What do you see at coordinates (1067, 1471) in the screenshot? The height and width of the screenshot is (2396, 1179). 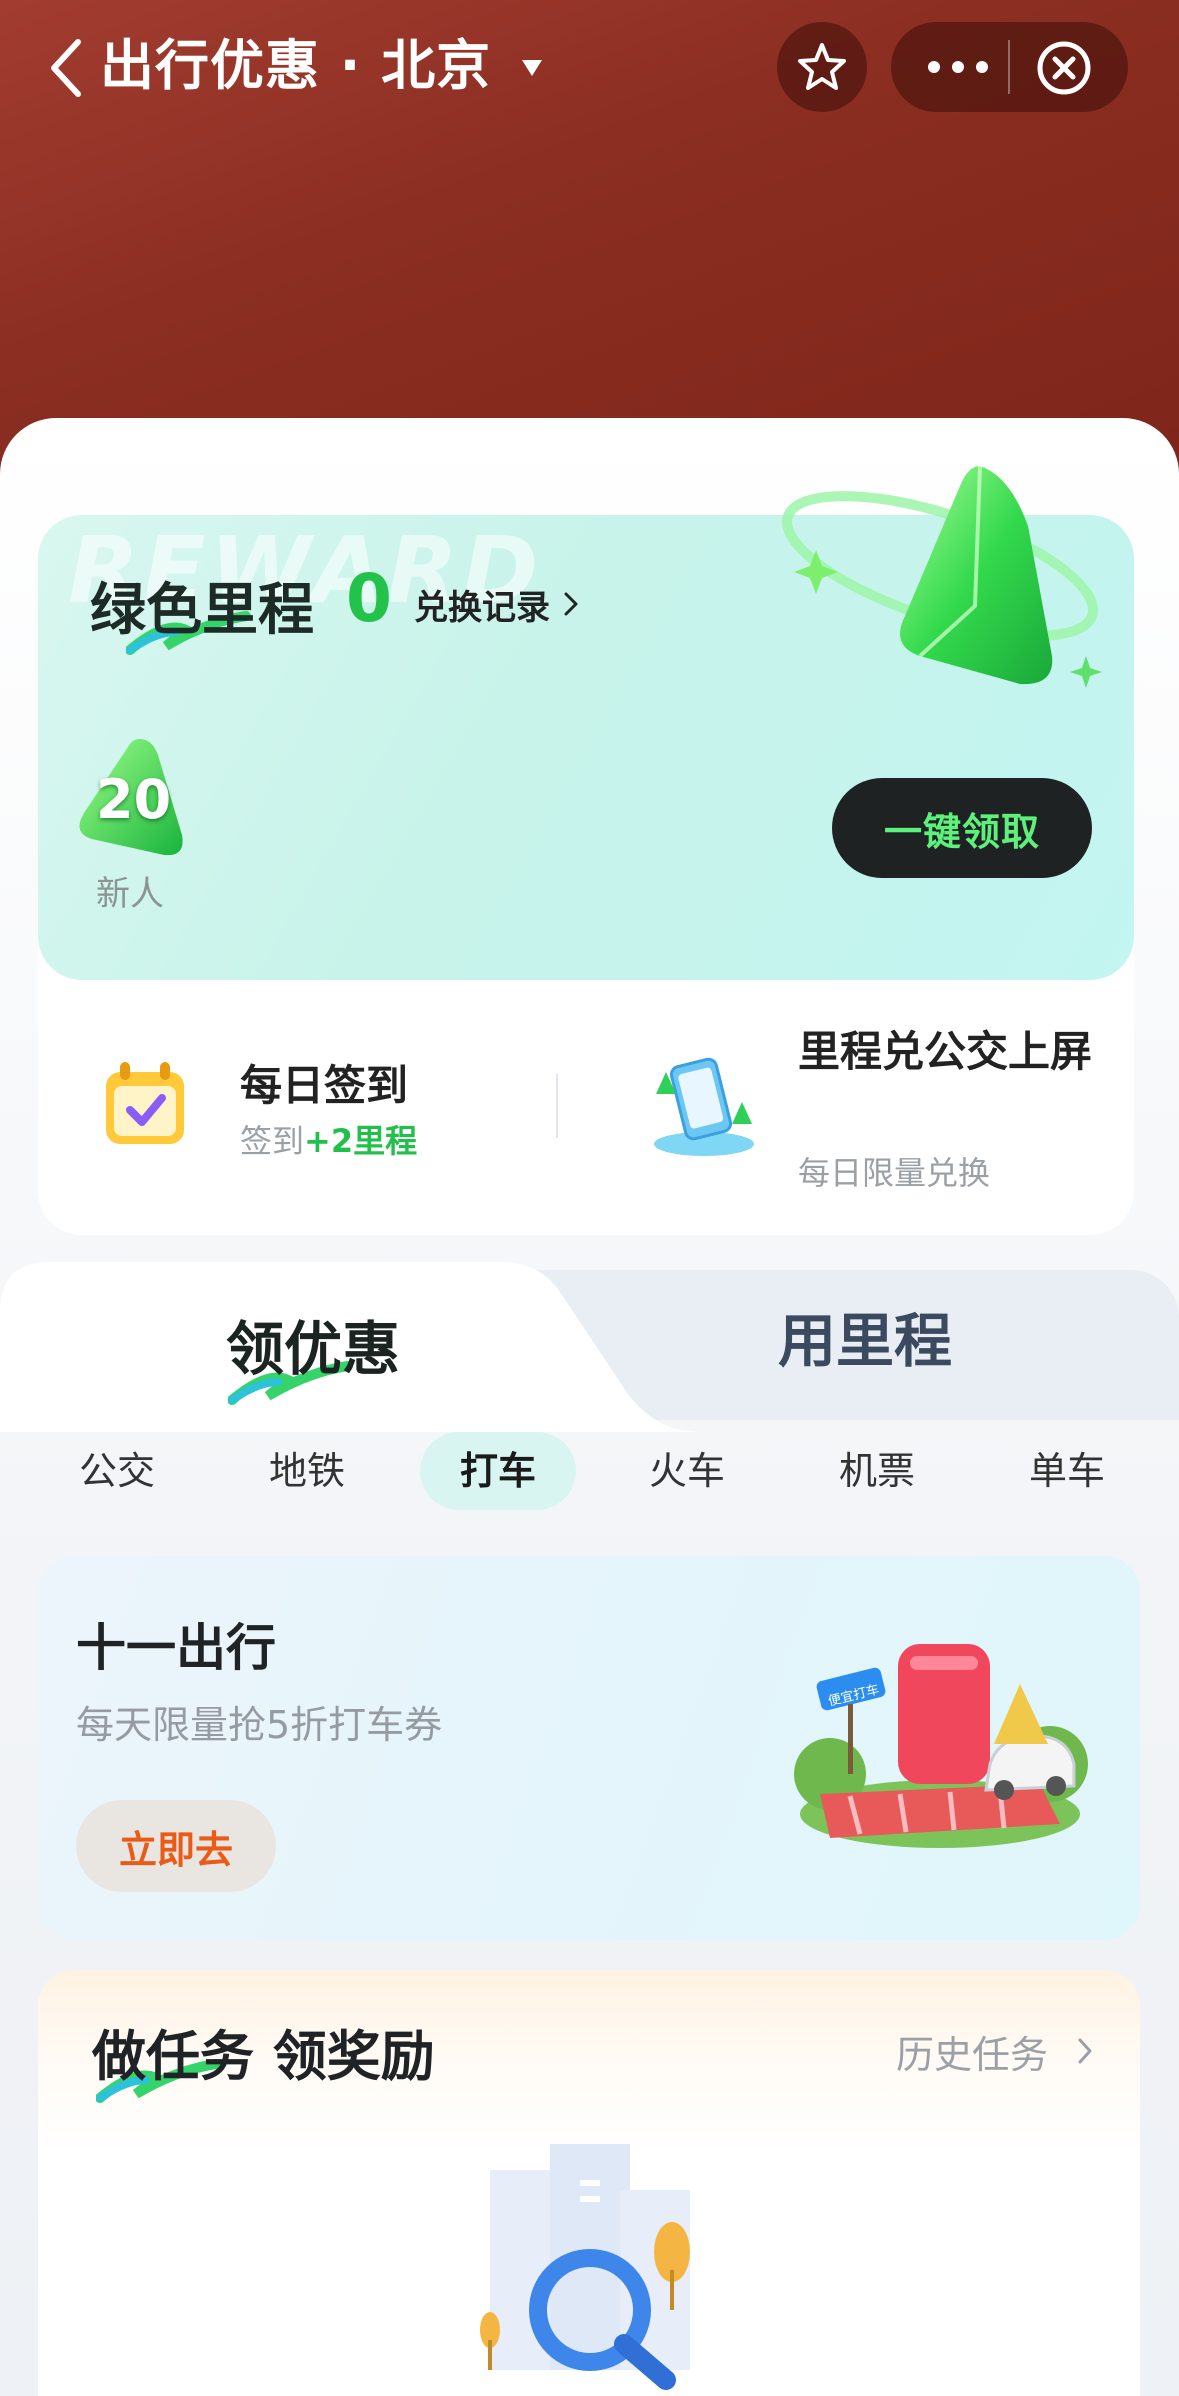 I see `category-bike: 单车` at bounding box center [1067, 1471].